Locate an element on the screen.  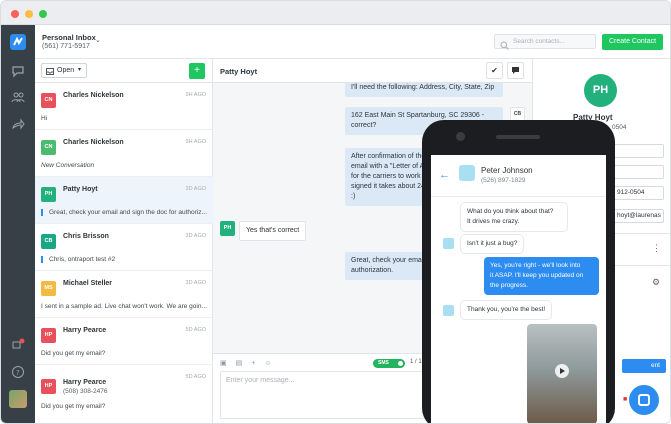
contact-phone: (508) 308-2476 is located at coordinates (85, 391).